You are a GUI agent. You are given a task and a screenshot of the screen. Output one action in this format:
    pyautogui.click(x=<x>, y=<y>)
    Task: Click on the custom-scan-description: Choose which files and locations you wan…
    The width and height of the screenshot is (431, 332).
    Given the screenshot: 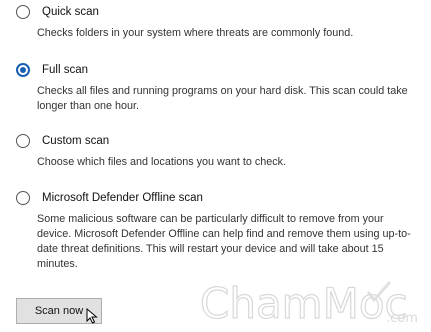 What is the action you would take?
    pyautogui.click(x=162, y=162)
    